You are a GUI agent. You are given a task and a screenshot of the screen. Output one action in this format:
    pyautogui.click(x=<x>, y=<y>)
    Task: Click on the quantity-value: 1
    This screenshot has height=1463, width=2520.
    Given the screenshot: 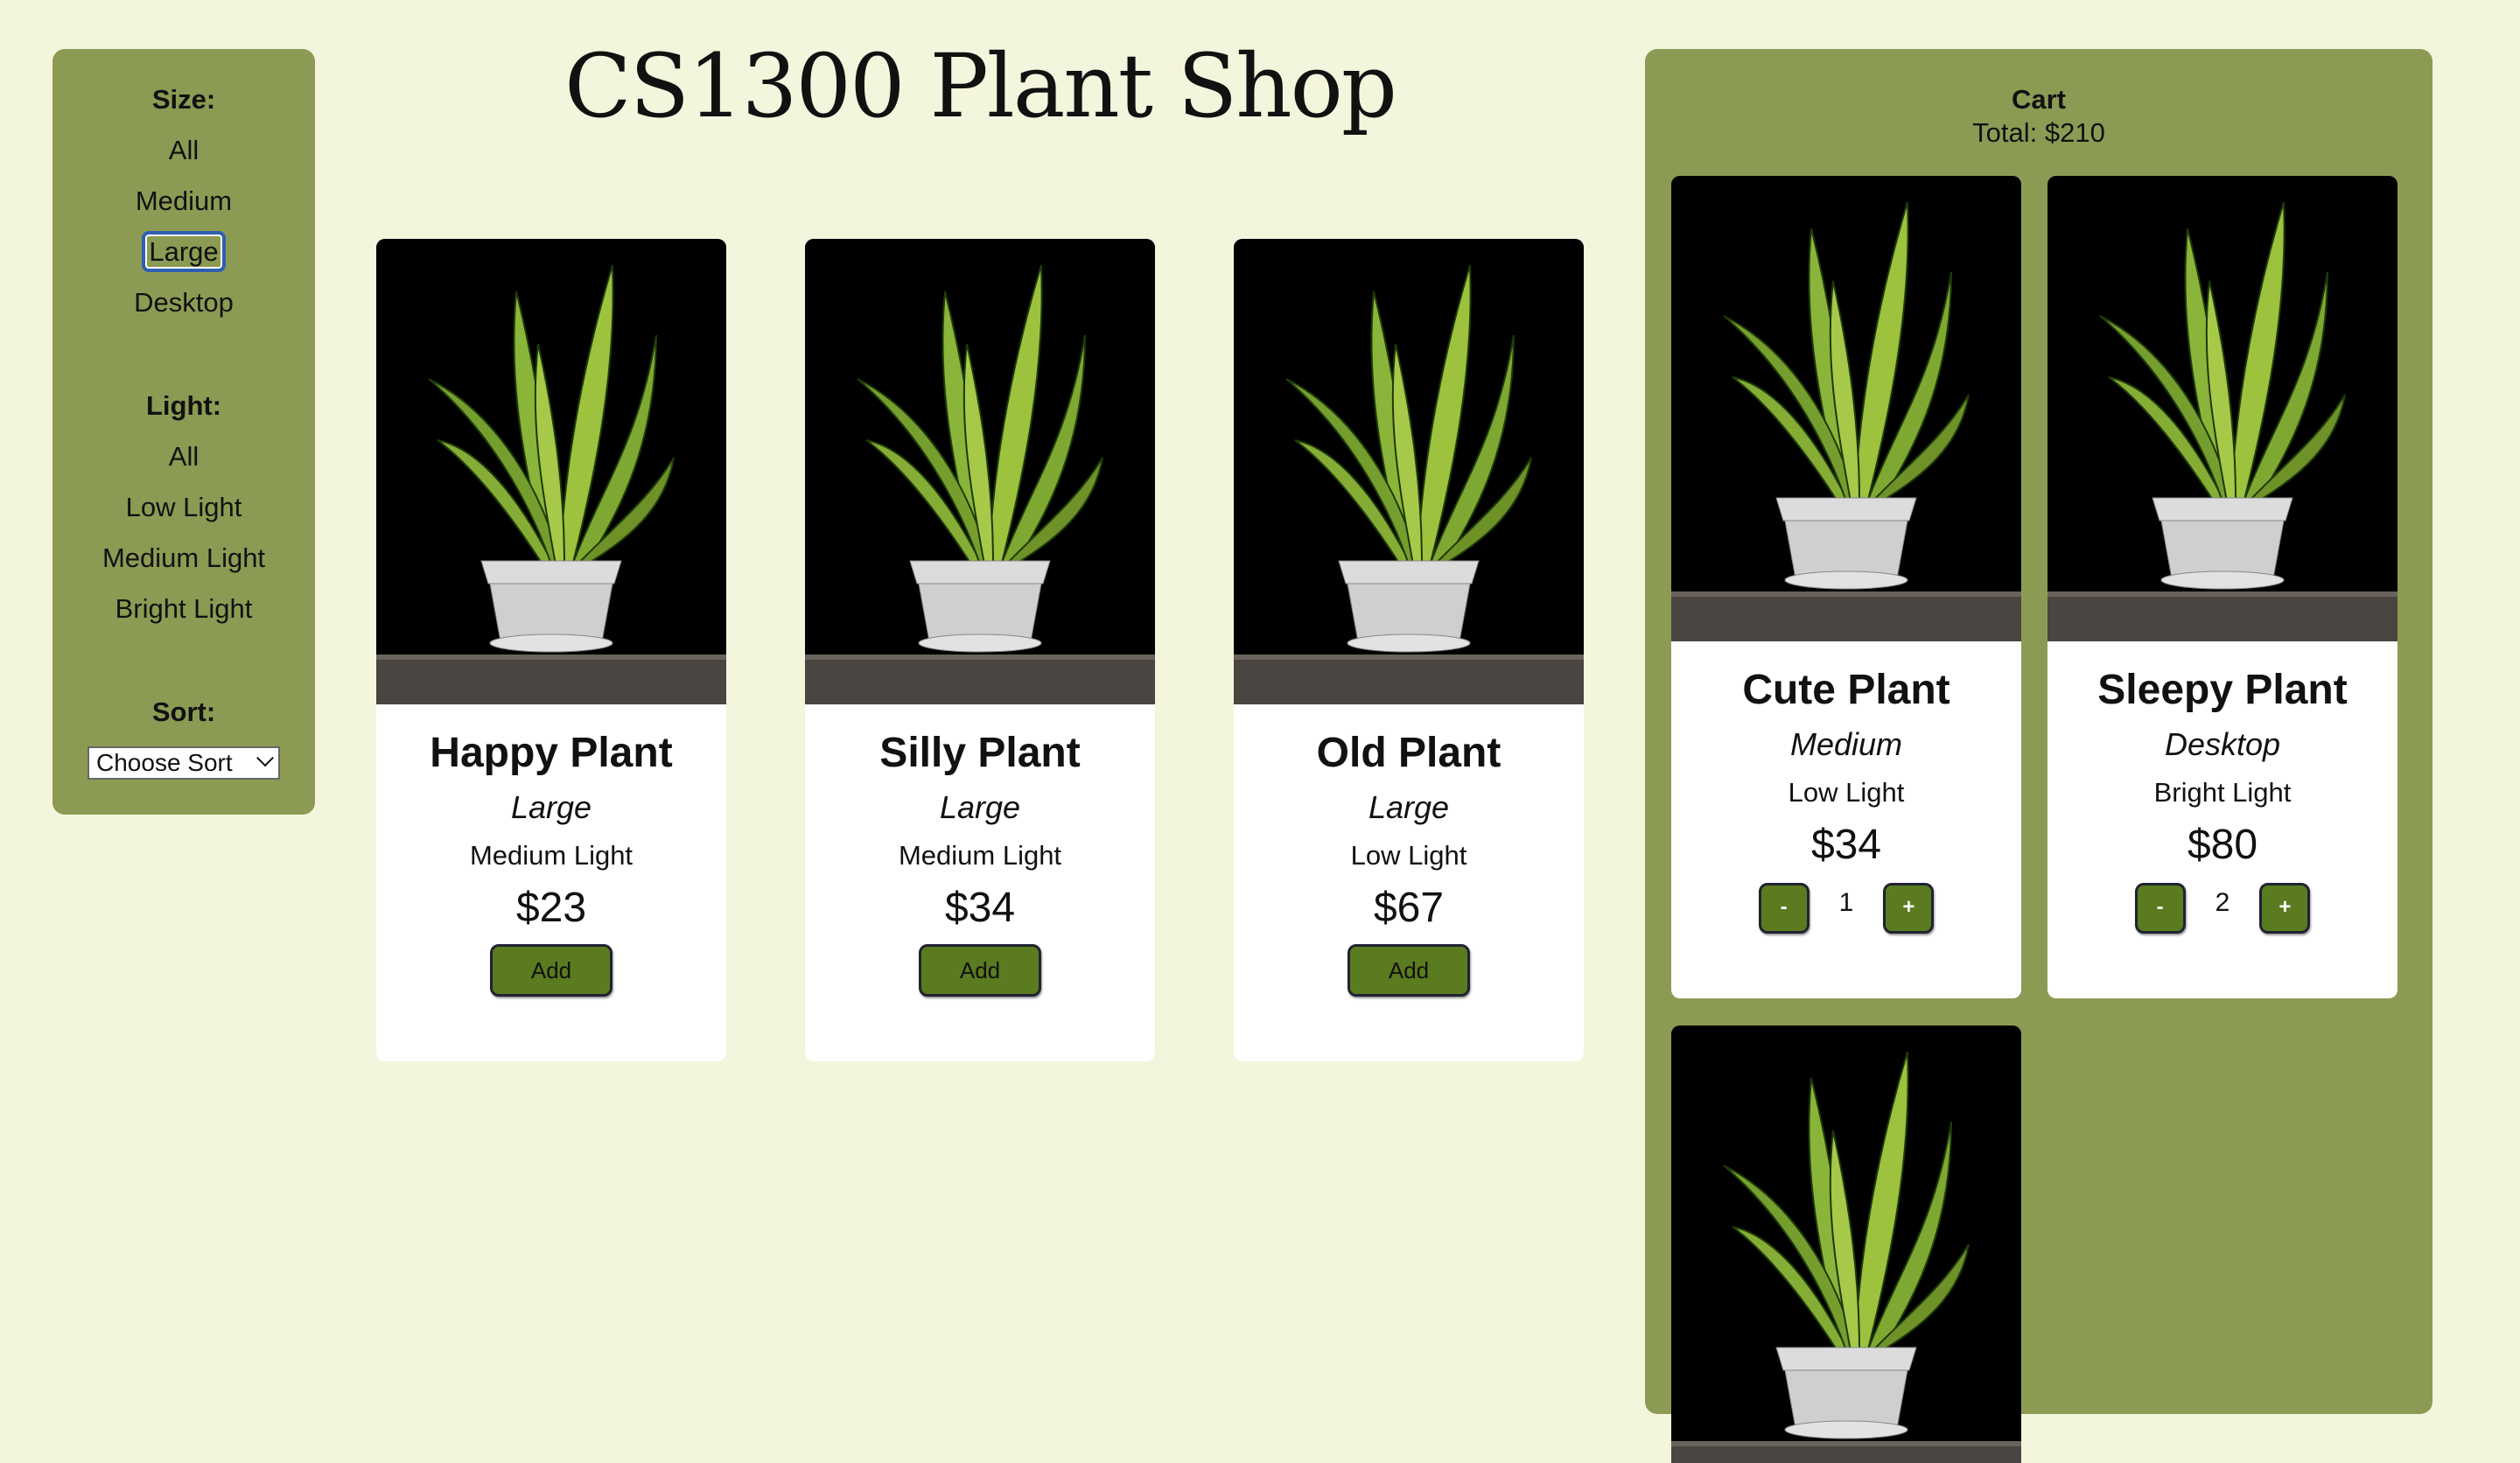 What is the action you would take?
    pyautogui.click(x=1846, y=902)
    